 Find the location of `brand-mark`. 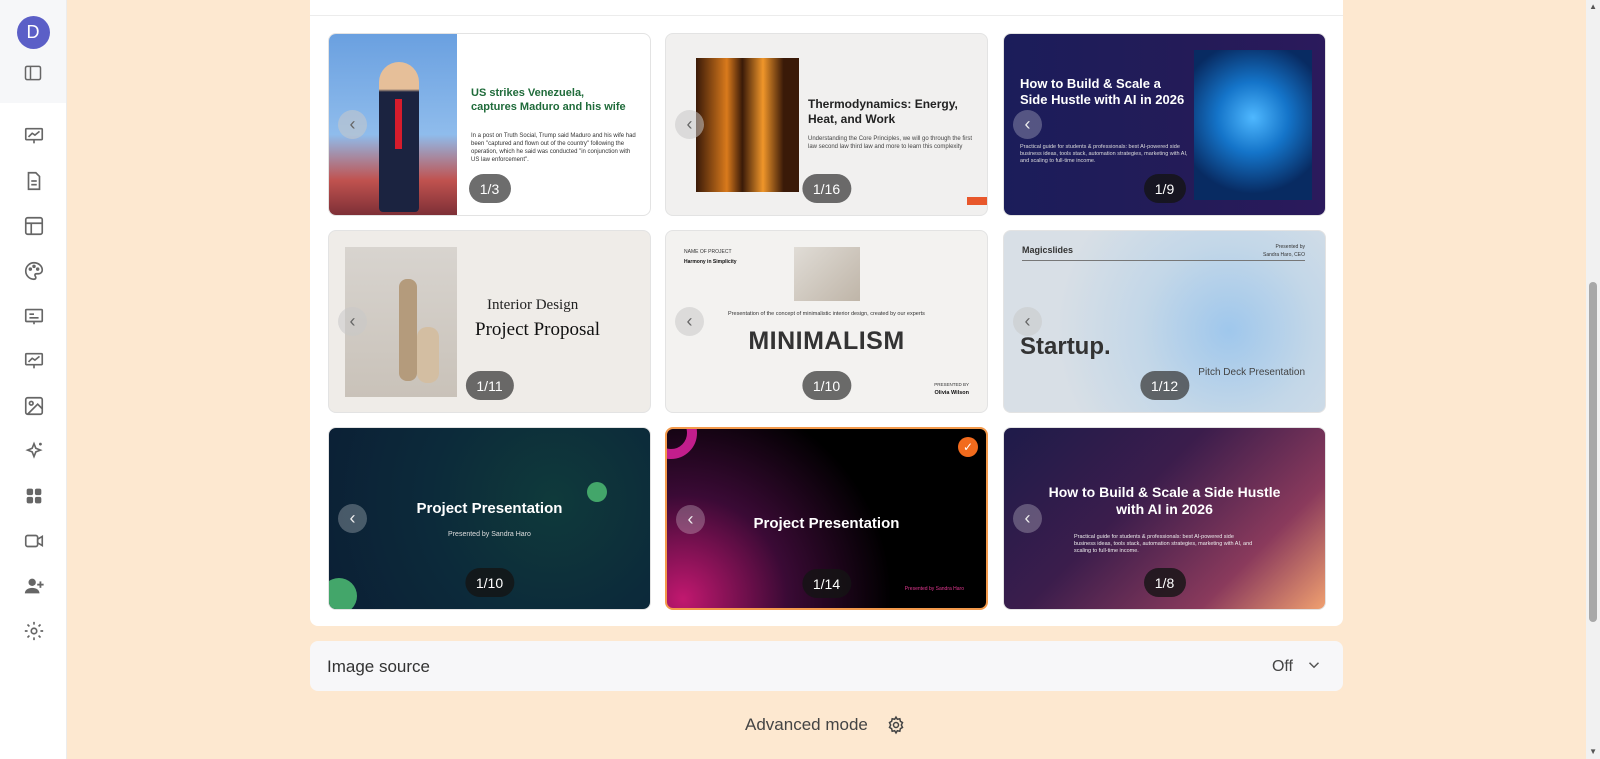

brand-mark is located at coordinates (977, 201).